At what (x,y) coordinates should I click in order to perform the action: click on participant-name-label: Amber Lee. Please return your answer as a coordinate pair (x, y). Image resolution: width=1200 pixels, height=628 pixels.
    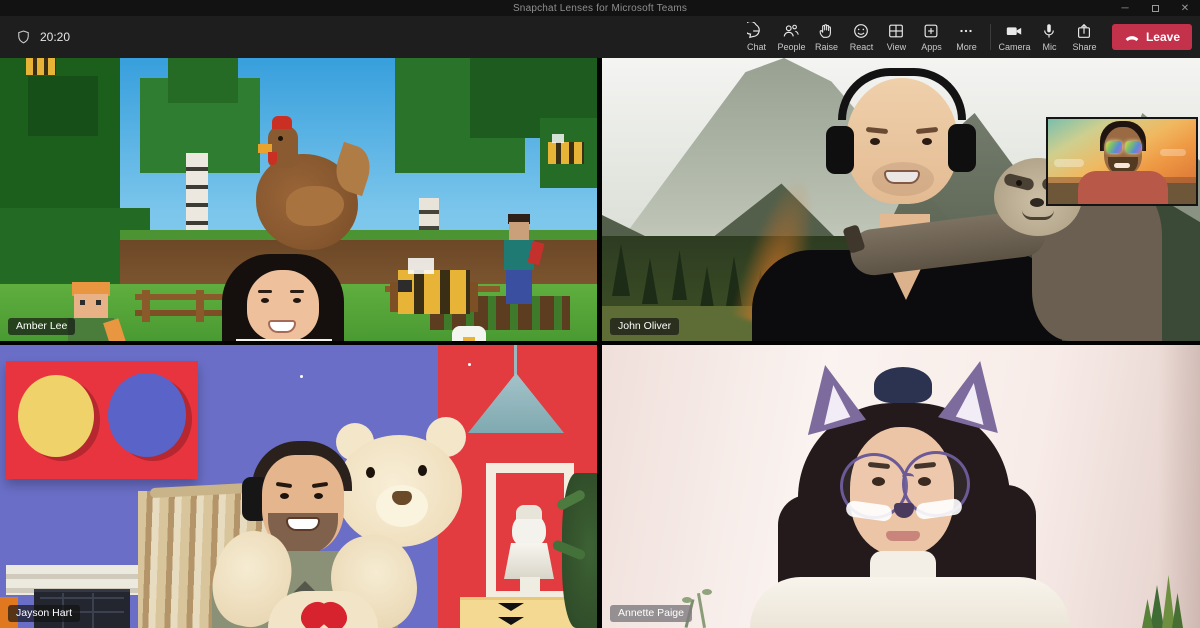
    Looking at the image, I should click on (42, 326).